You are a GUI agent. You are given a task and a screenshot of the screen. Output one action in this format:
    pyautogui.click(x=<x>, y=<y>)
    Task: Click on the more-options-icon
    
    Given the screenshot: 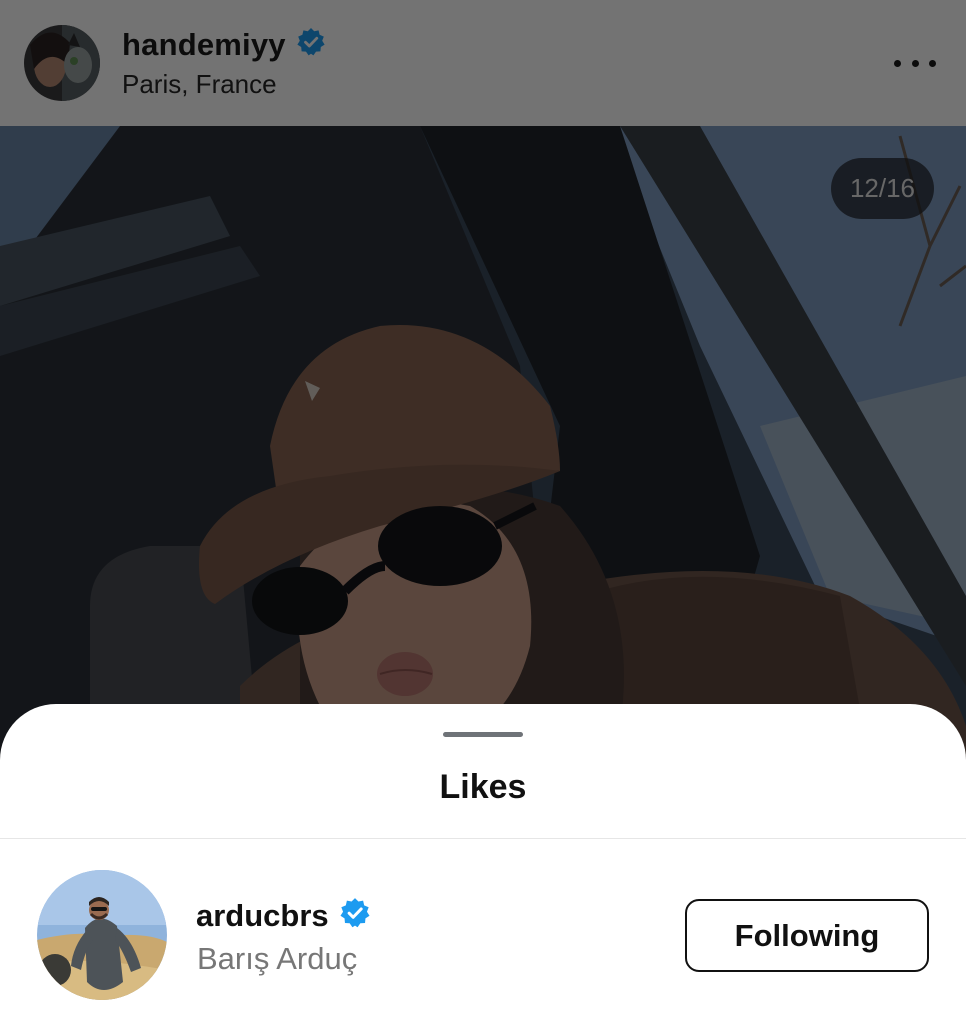 What is the action you would take?
    pyautogui.click(x=915, y=63)
    